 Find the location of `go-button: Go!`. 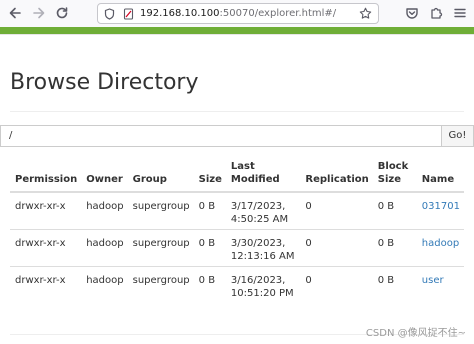

go-button: Go! is located at coordinates (457, 136).